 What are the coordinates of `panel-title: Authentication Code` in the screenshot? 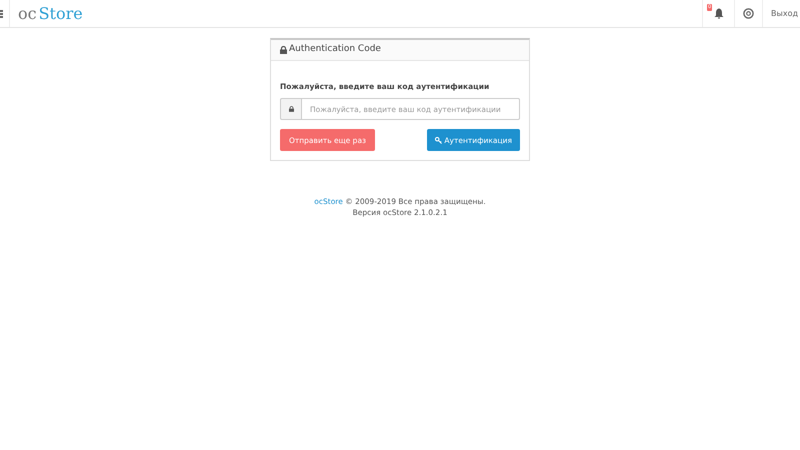 It's located at (335, 49).